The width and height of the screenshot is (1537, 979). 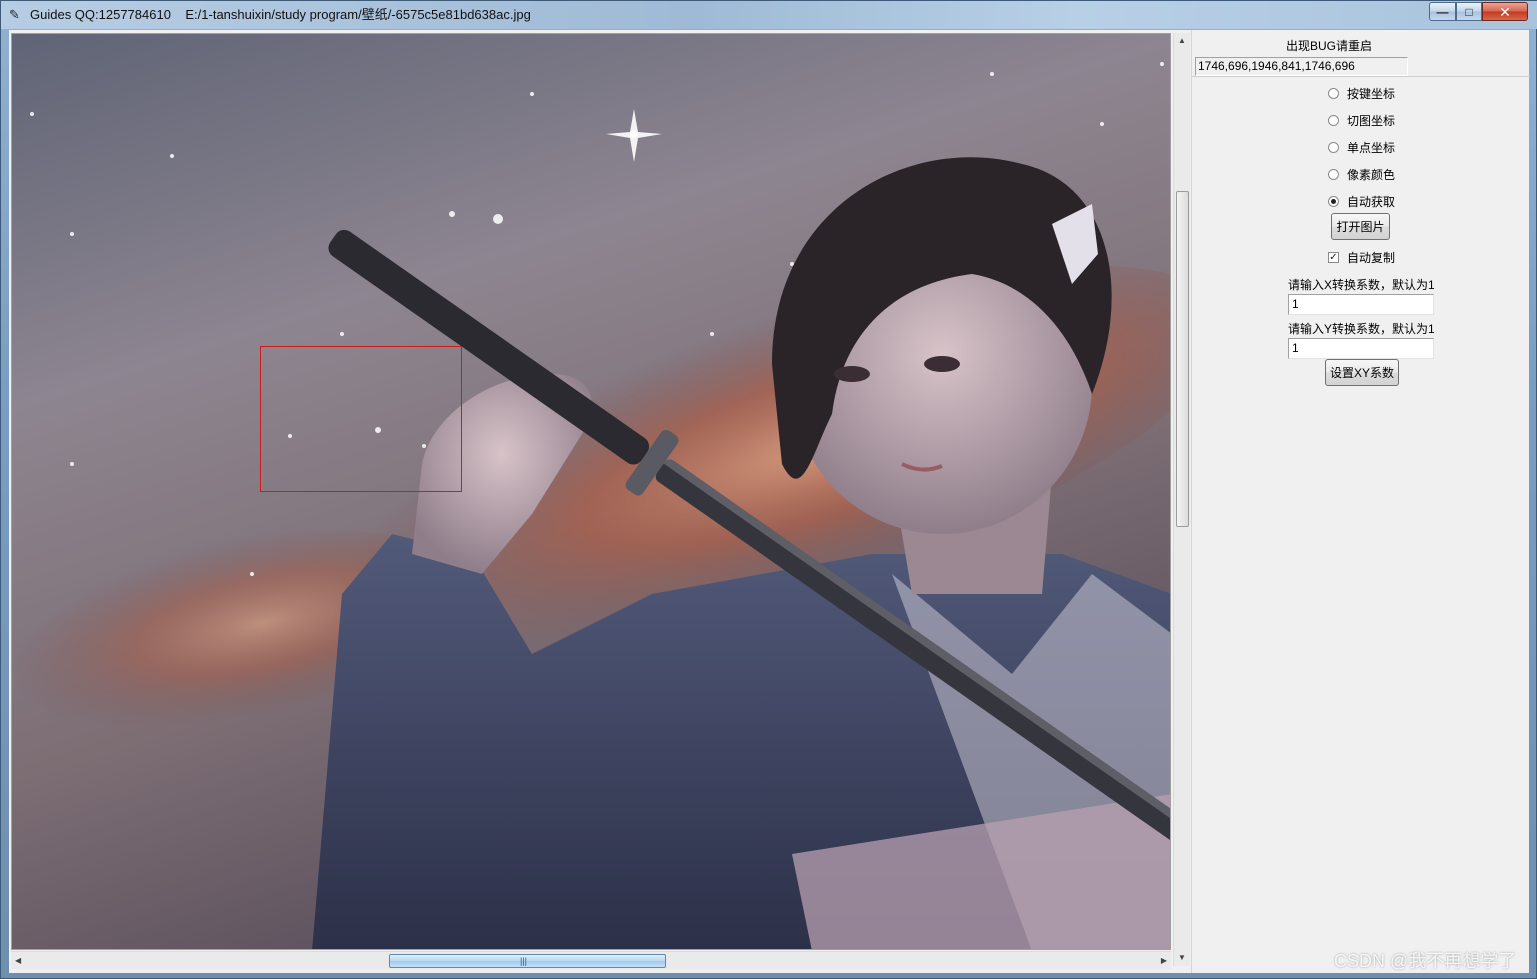 I want to click on grip-icon: |||, so click(x=524, y=961).